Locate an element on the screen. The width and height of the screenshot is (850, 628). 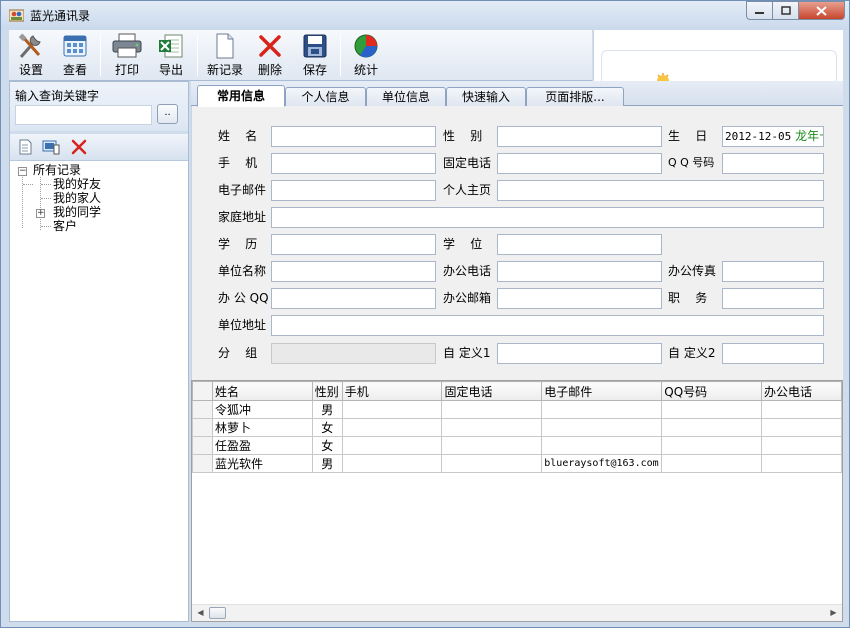
column-header: 办公电话 is located at coordinates (801, 391).